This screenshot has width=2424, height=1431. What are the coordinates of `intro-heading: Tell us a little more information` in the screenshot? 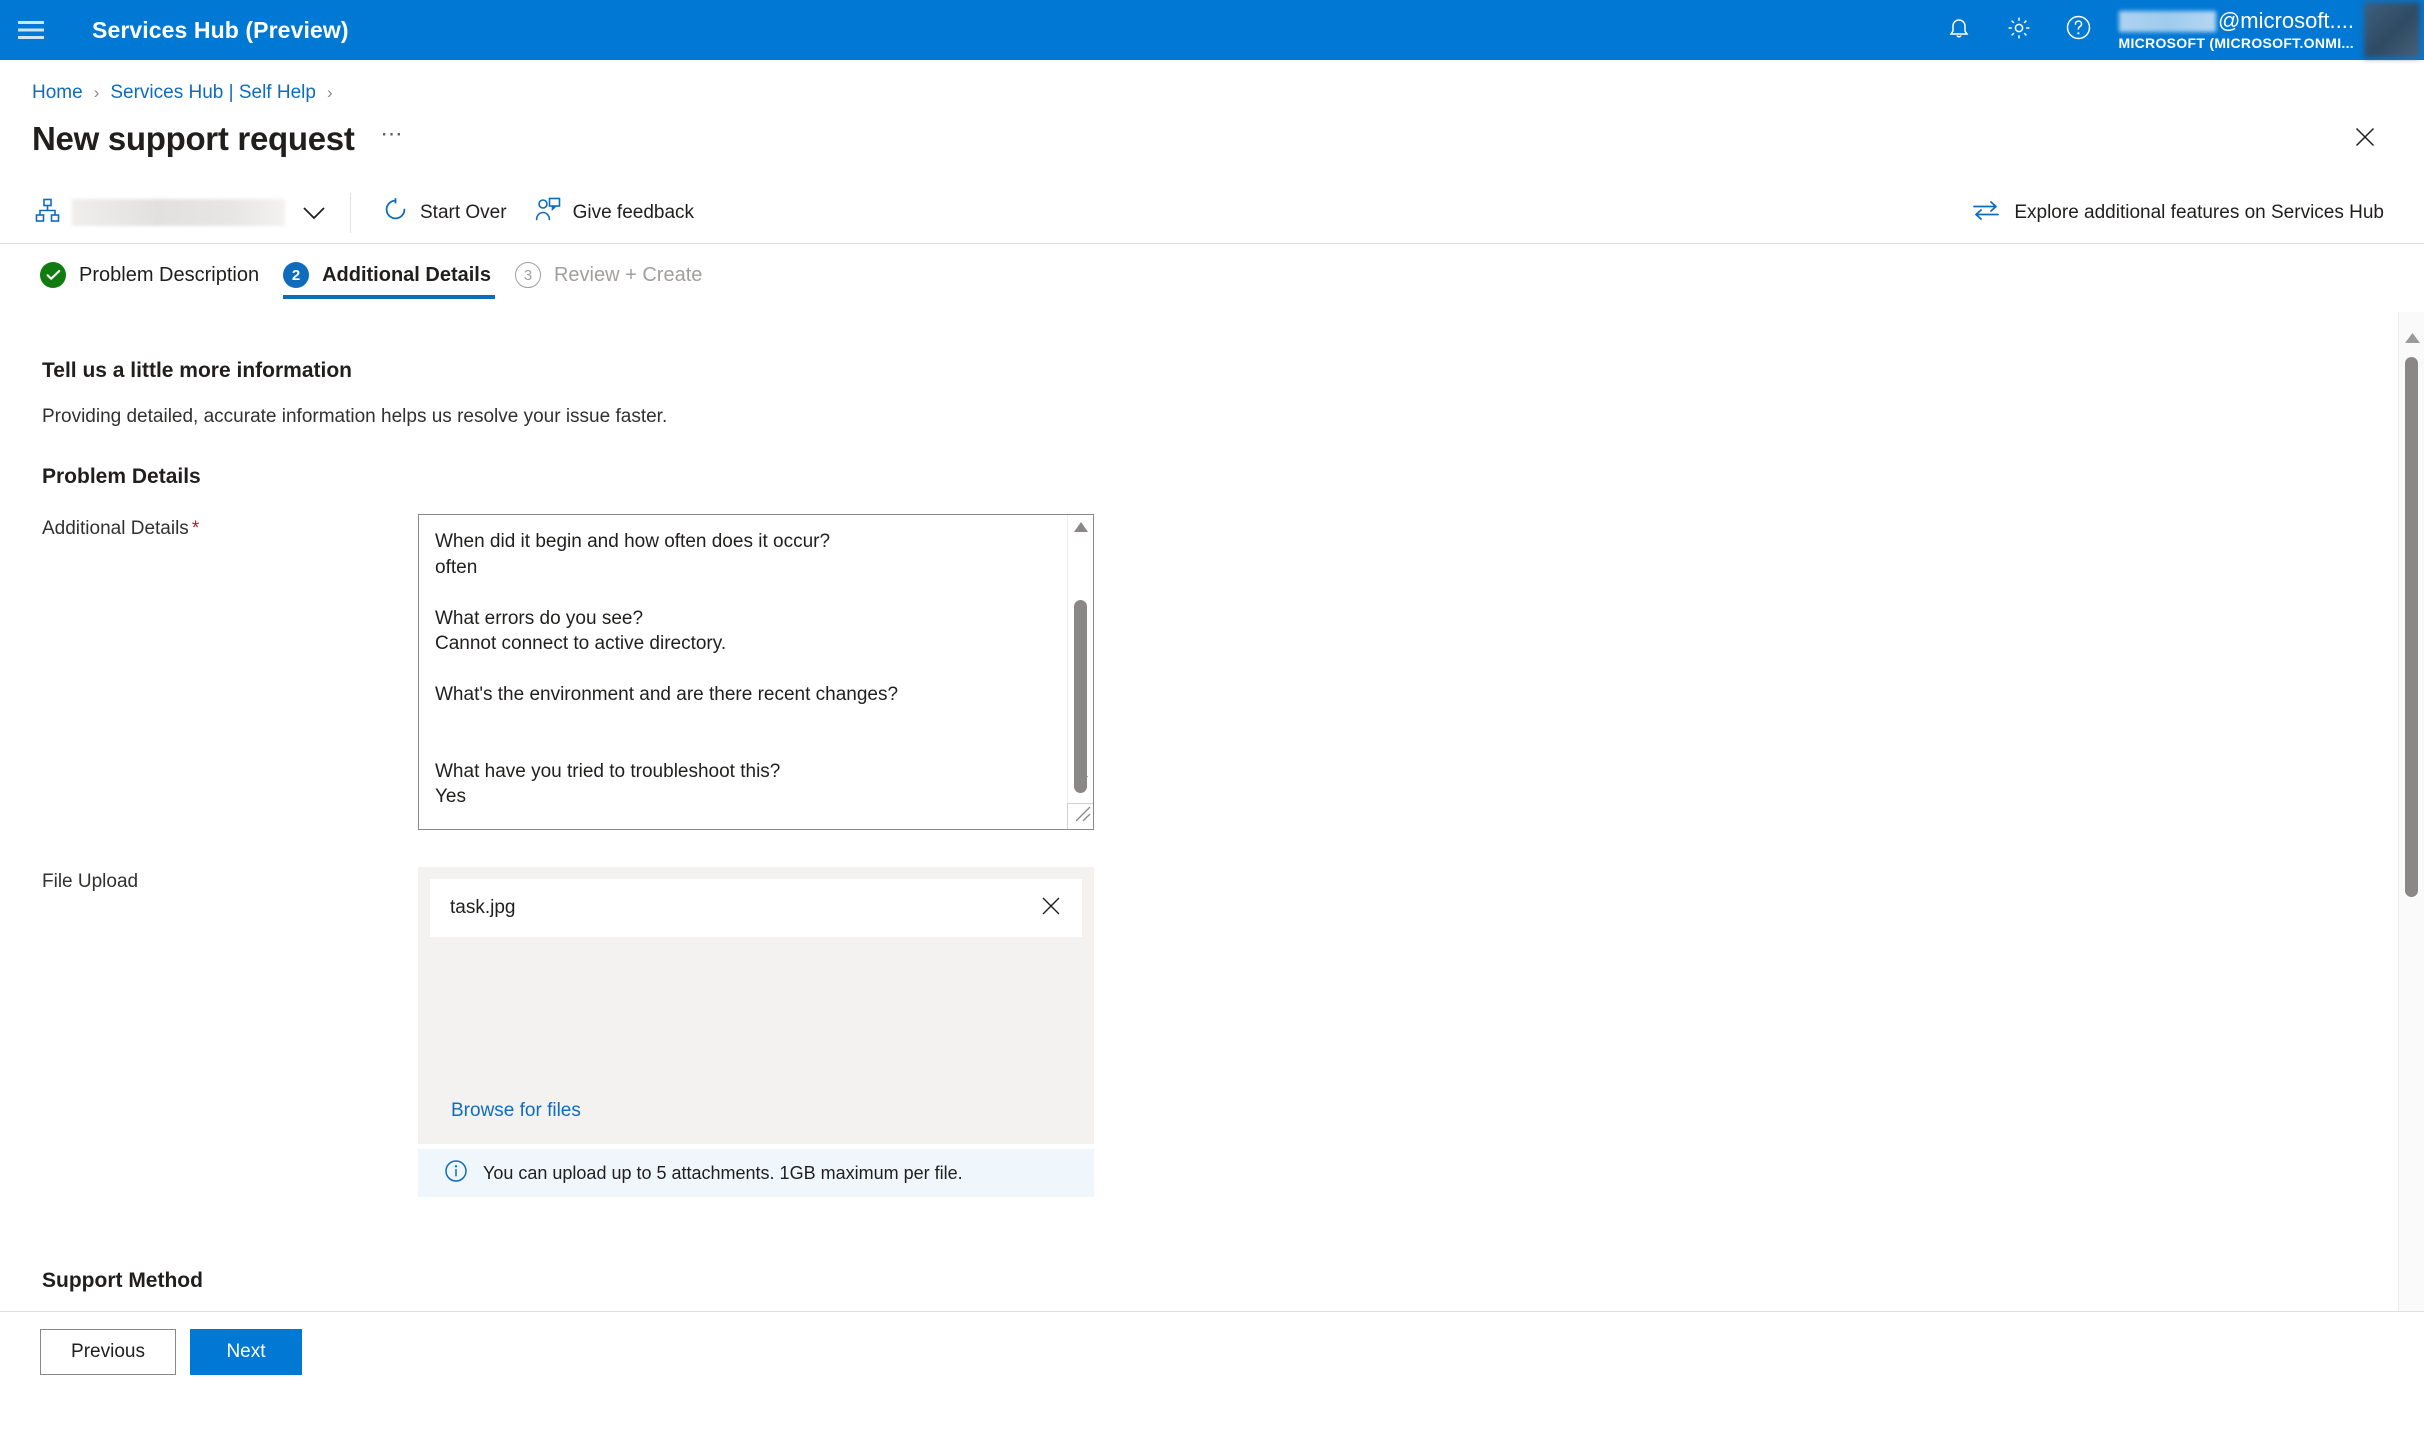 It's located at (197, 370).